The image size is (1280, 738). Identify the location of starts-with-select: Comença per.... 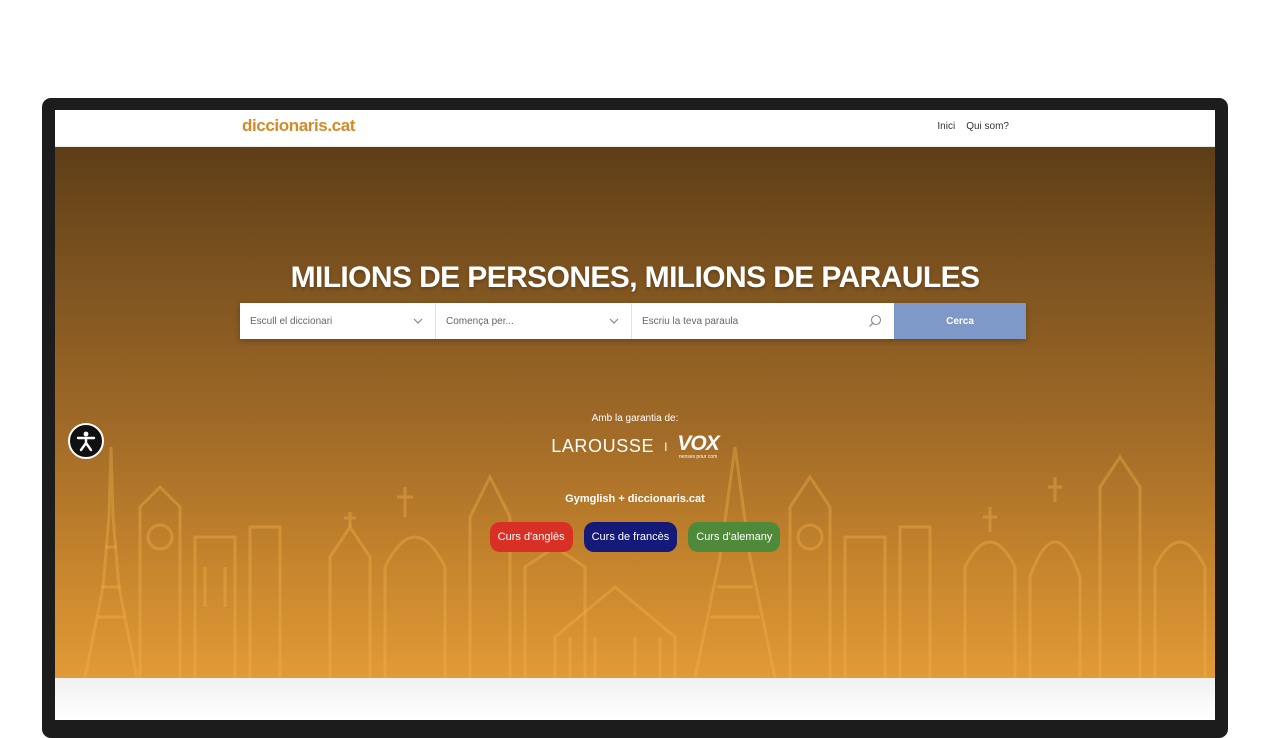
(534, 321).